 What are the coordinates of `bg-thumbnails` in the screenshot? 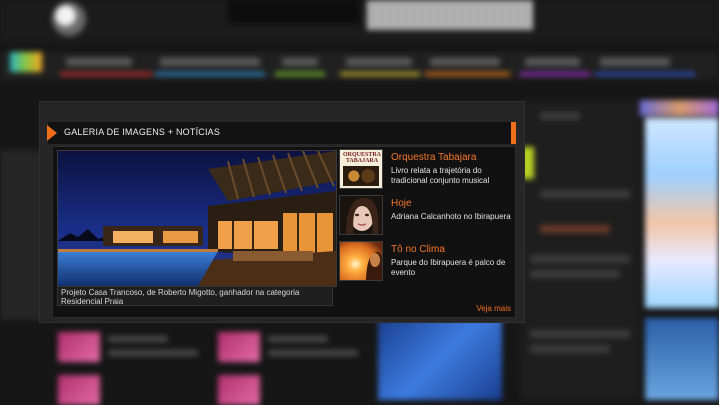 It's located at (679, 108).